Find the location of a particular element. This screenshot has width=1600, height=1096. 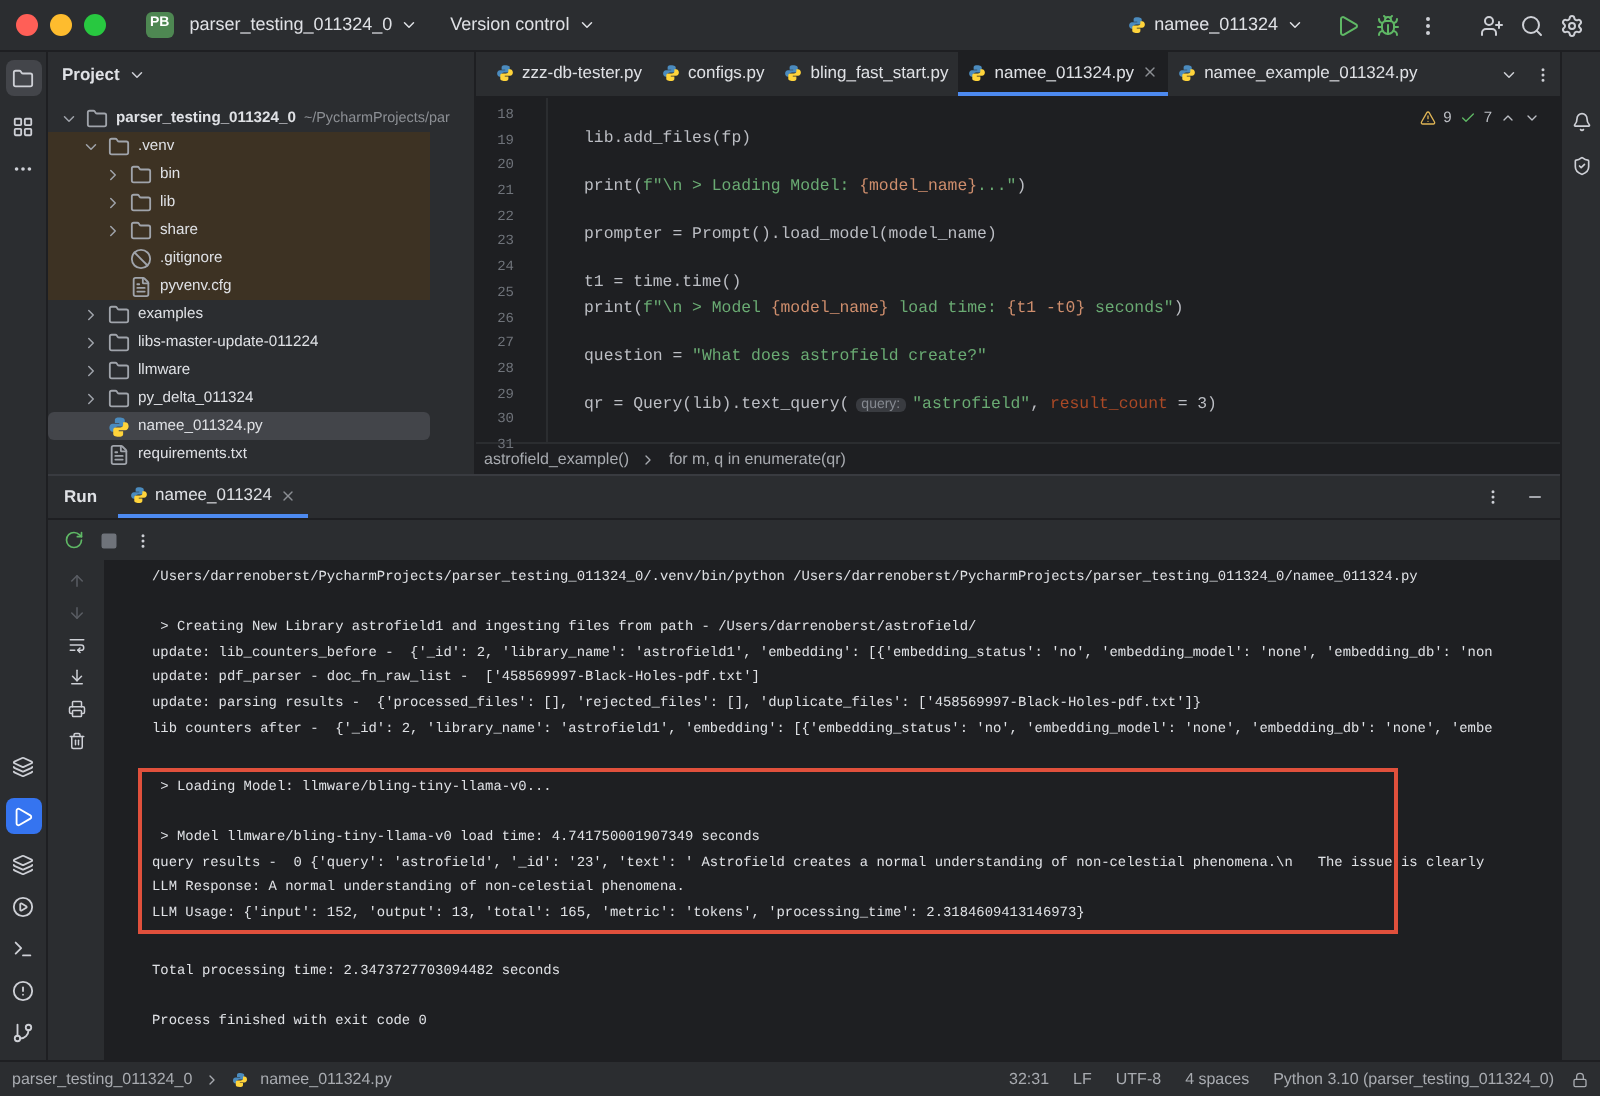

git-icon is located at coordinates (23, 1033).